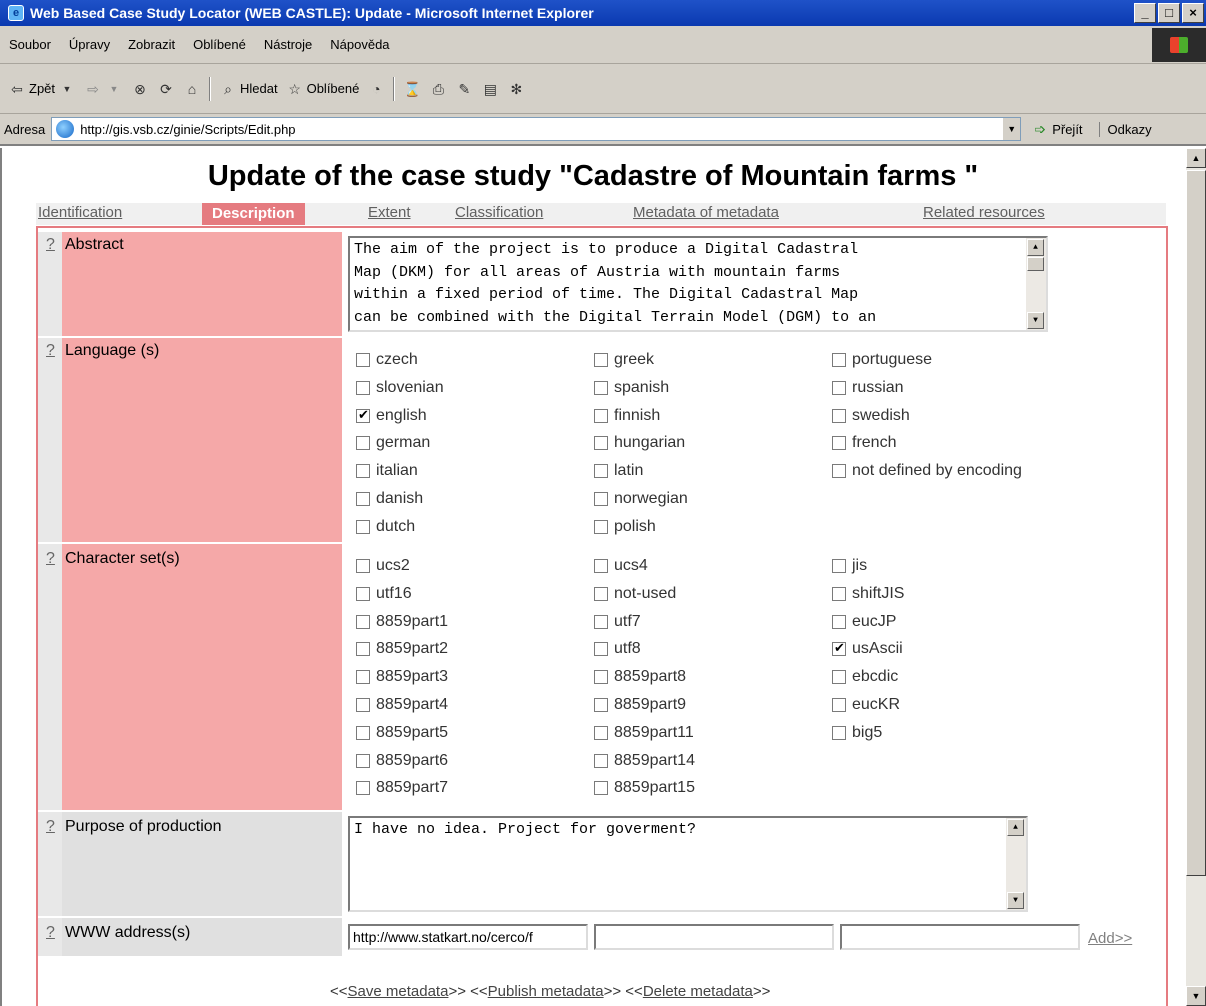  I want to click on go-button: ➩ Přejít, so click(1056, 129).